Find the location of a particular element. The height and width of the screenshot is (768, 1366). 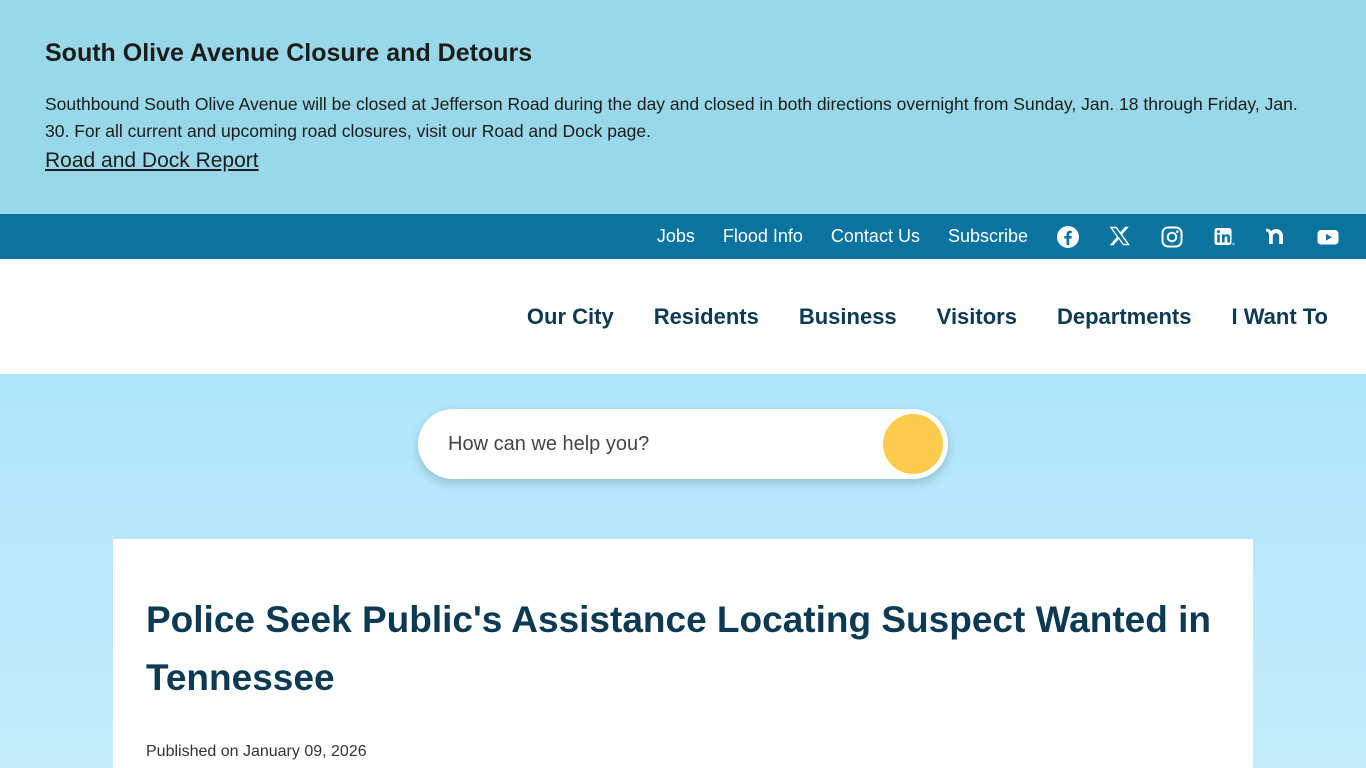

facebook-icon is located at coordinates (1068, 237).